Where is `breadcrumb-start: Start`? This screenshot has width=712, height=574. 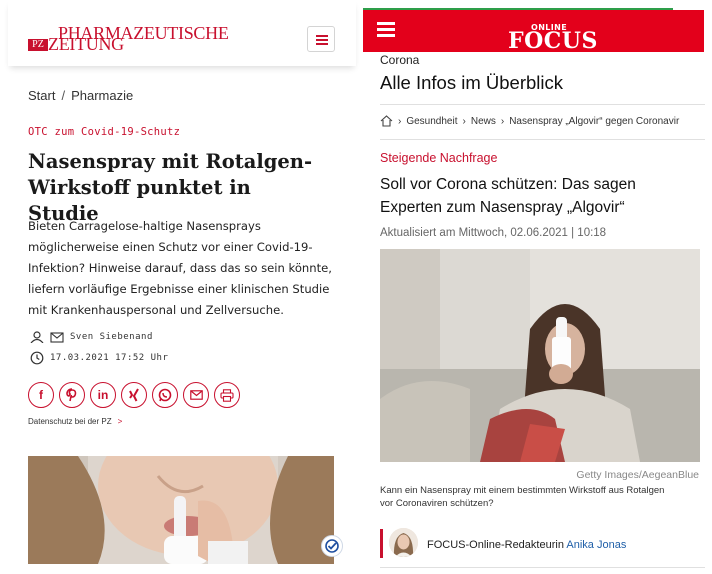 breadcrumb-start: Start is located at coordinates (41, 95).